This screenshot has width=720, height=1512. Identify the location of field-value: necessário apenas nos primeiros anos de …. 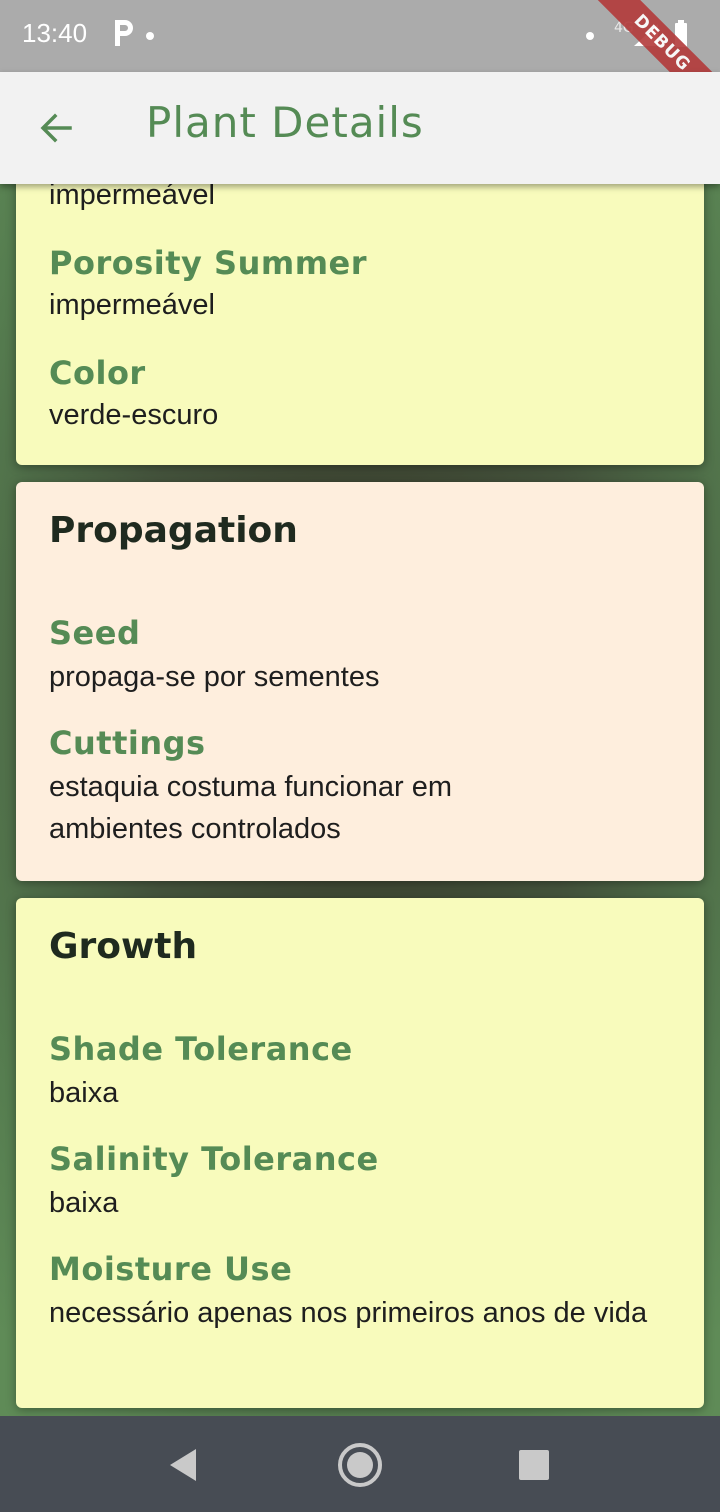
(348, 1313).